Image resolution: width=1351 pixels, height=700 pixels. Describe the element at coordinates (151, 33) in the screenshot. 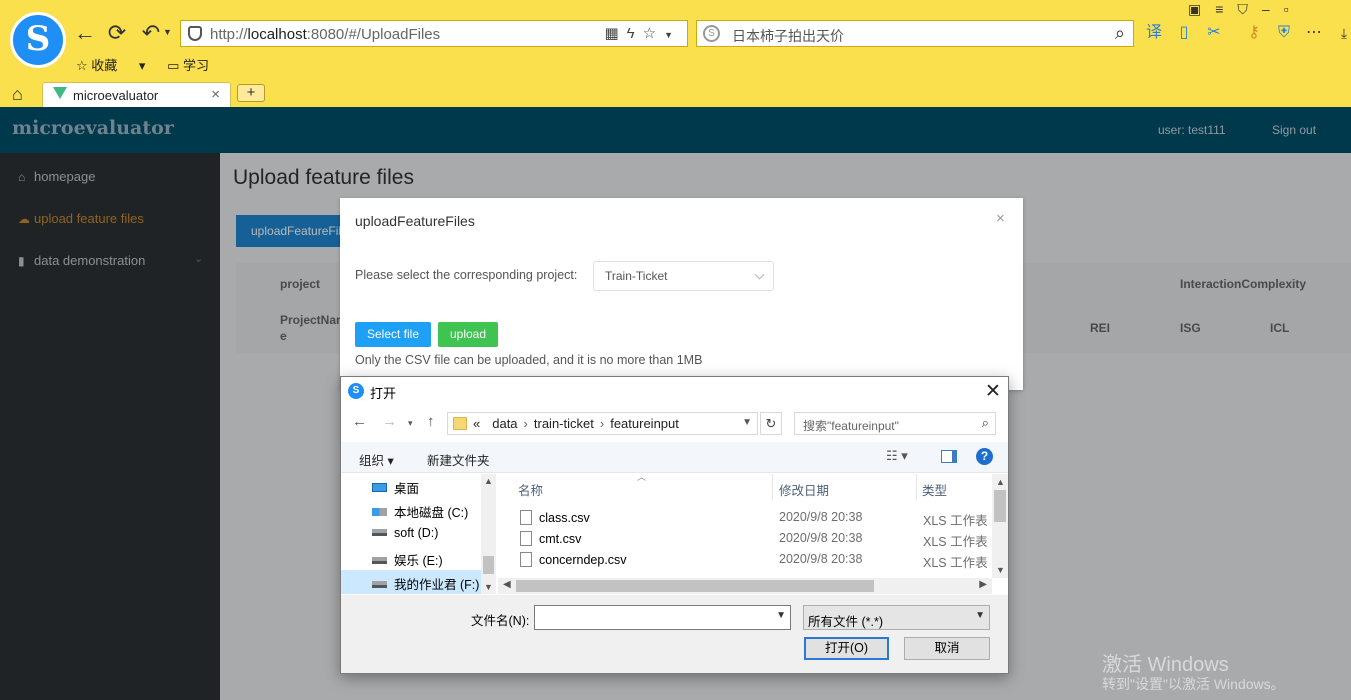

I see `undo-close-icon: ↶` at that location.